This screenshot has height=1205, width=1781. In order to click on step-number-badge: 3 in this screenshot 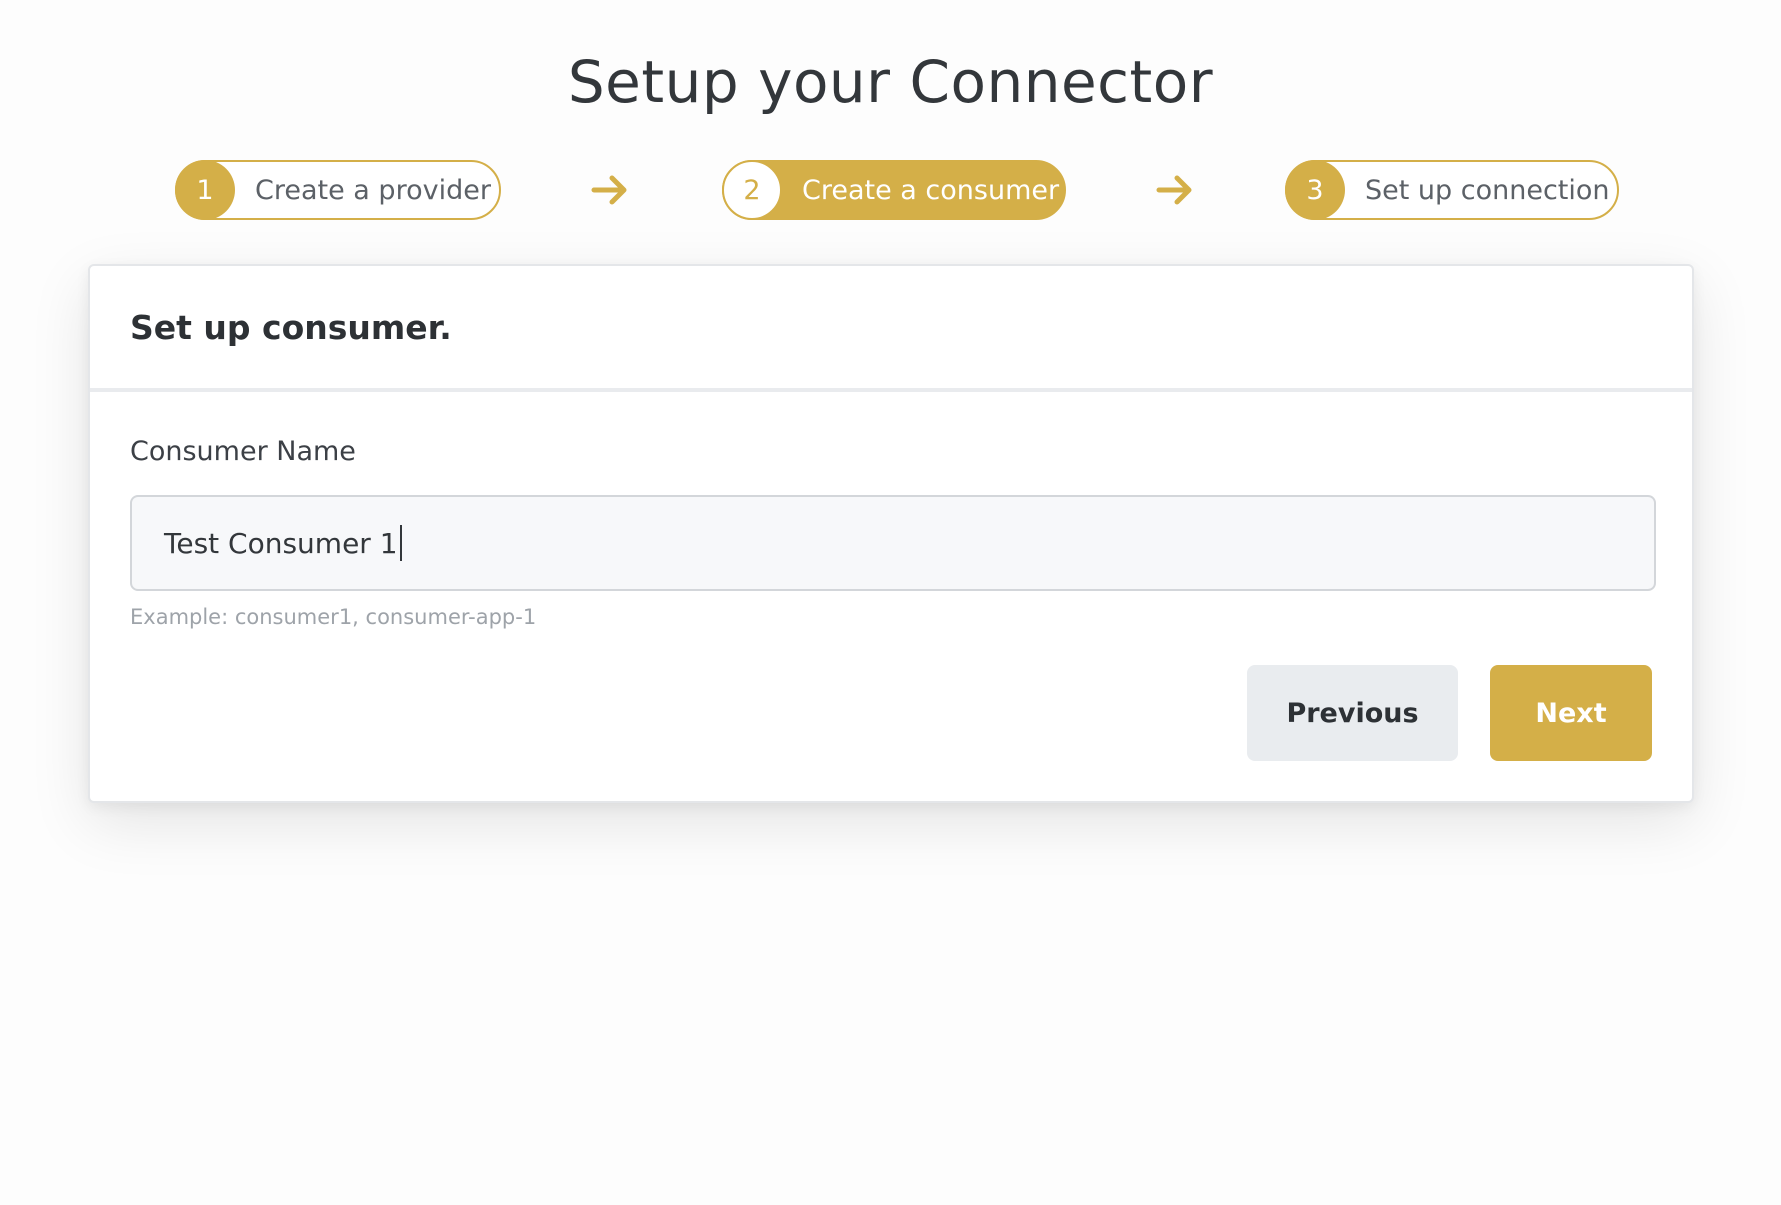, I will do `click(1315, 190)`.